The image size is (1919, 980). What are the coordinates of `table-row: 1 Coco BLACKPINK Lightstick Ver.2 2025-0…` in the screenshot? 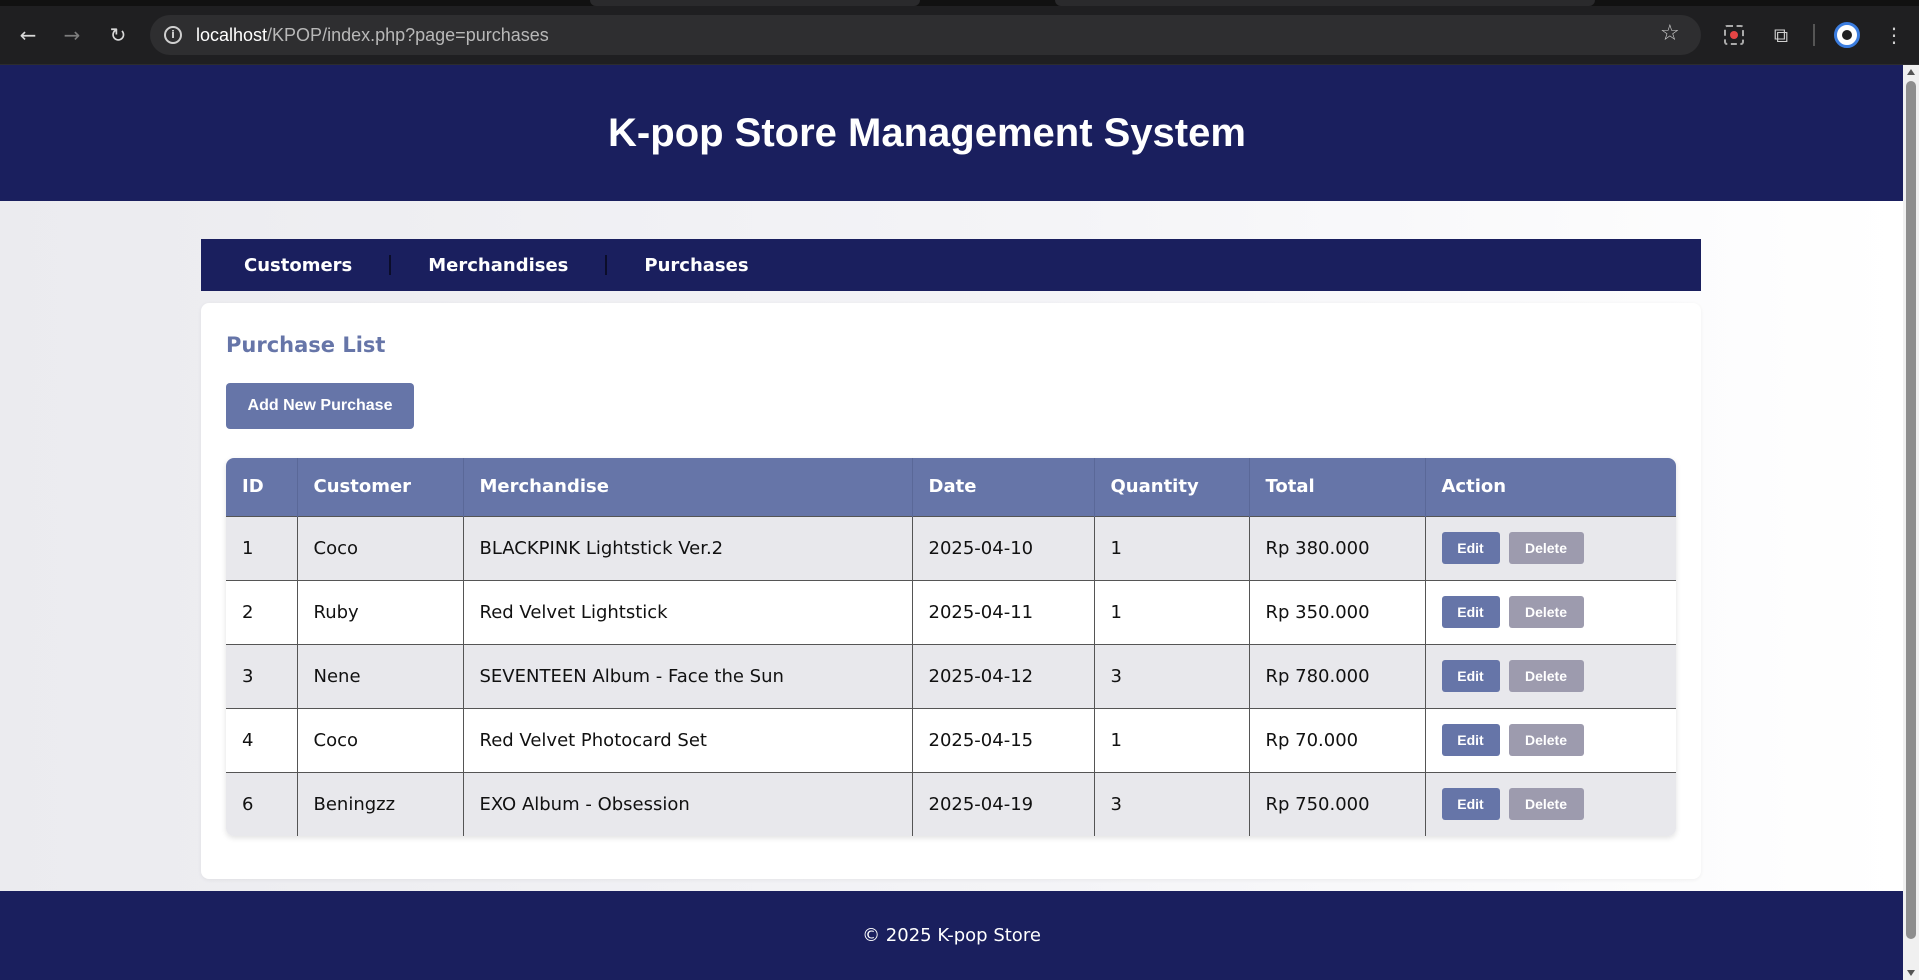 It's located at (951, 547).